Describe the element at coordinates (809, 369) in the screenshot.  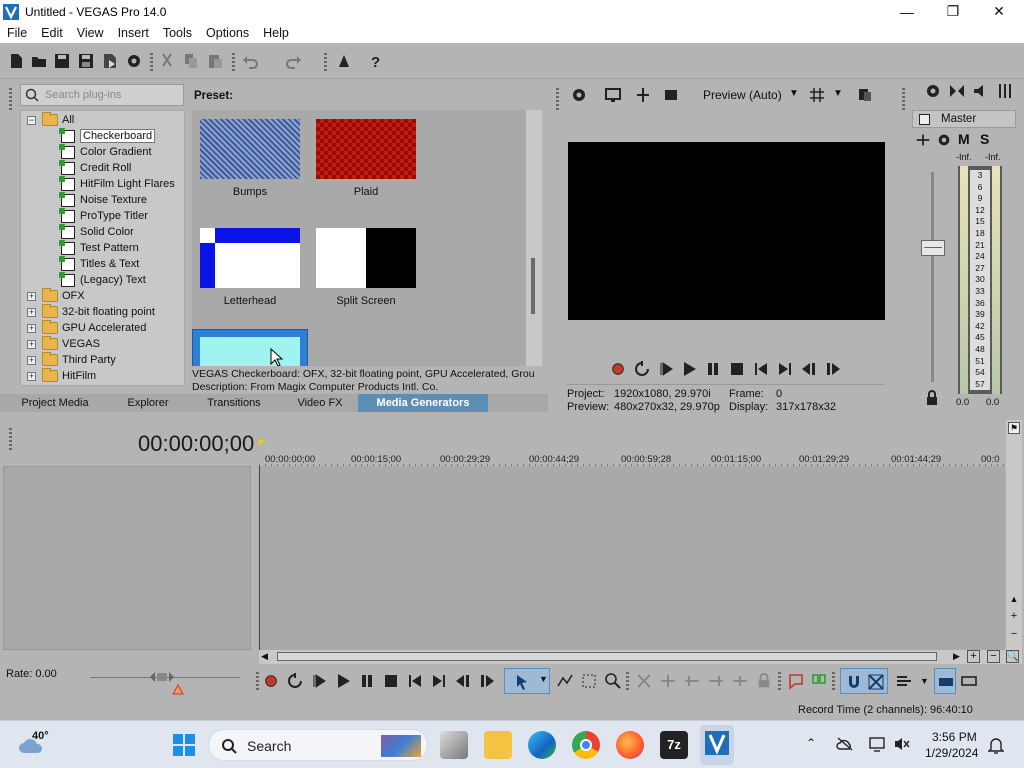
I see `previous-frame-icon` at that location.